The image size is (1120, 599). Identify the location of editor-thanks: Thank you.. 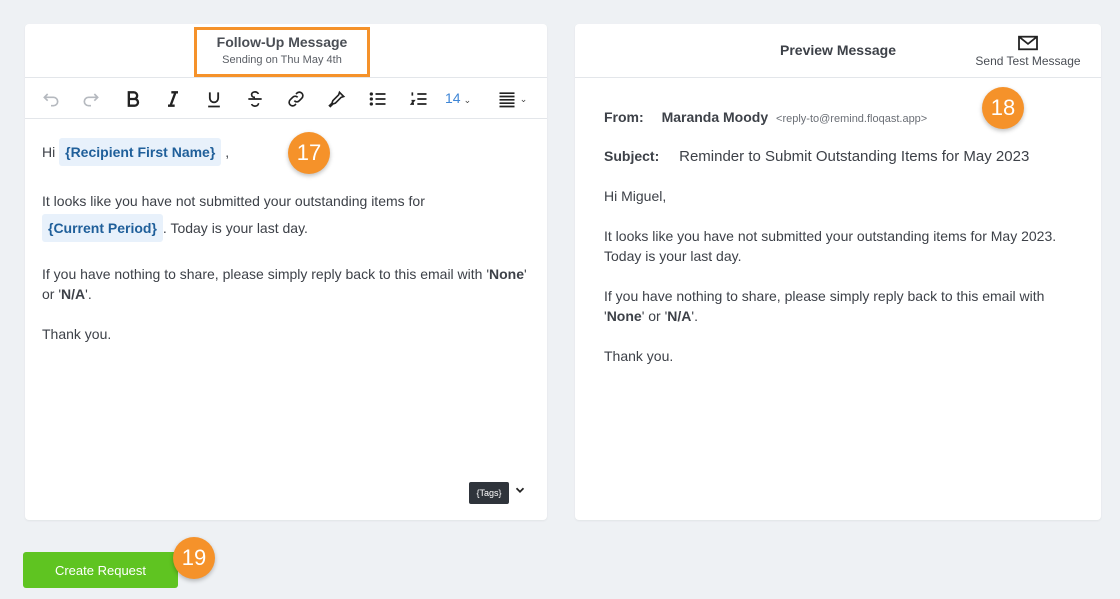
(77, 334).